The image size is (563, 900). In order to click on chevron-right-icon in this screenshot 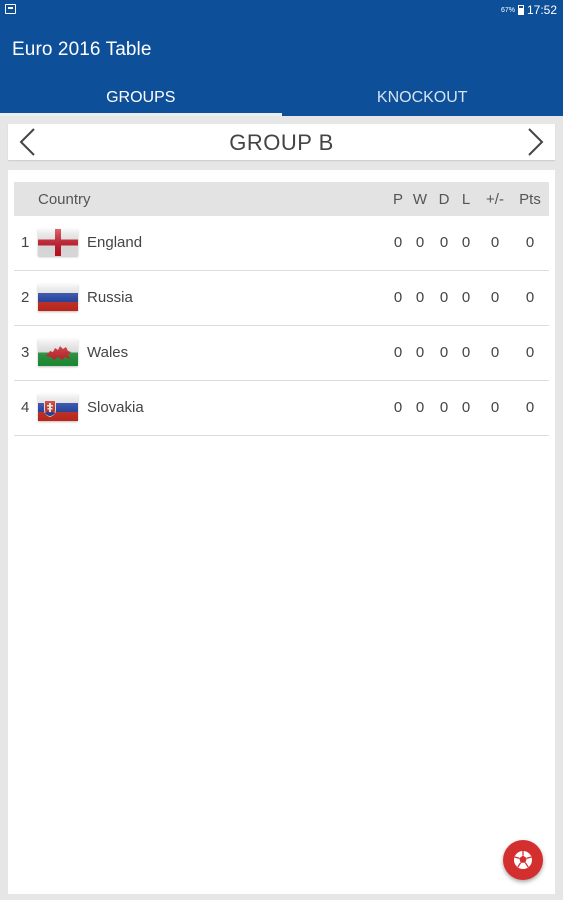, I will do `click(534, 142)`.